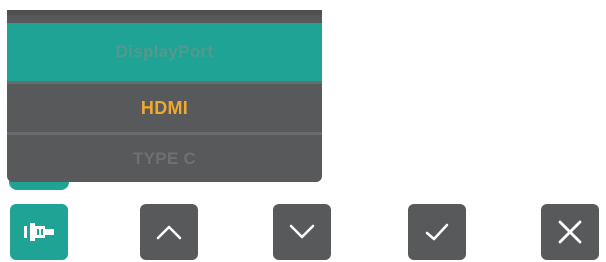 Image resolution: width=606 pixels, height=262 pixels. I want to click on close-icon, so click(570, 232).